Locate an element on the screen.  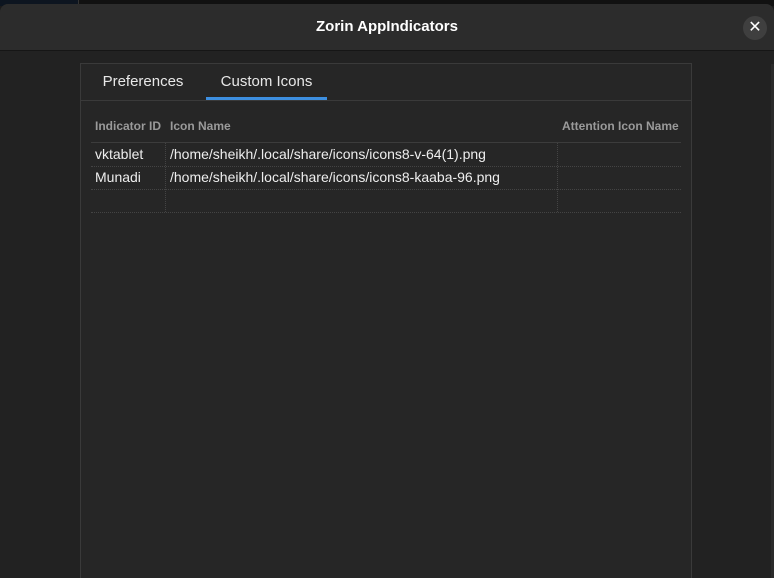
tab-custom-icons: Custom Icons is located at coordinates (266, 82).